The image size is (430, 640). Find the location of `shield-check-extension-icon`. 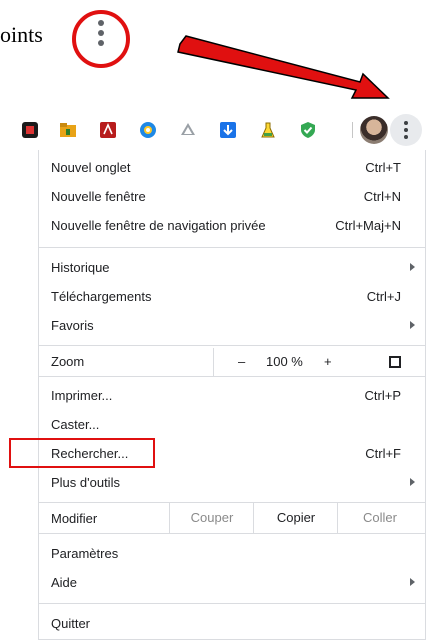

shield-check-extension-icon is located at coordinates (308, 130).